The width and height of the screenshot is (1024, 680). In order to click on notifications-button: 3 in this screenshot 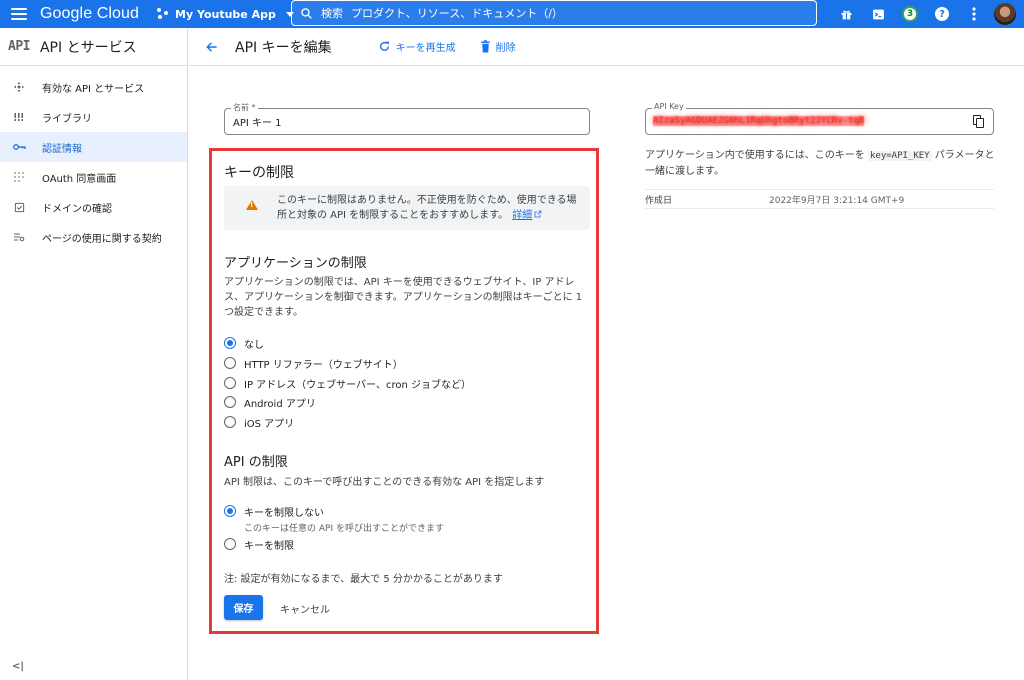, I will do `click(910, 14)`.